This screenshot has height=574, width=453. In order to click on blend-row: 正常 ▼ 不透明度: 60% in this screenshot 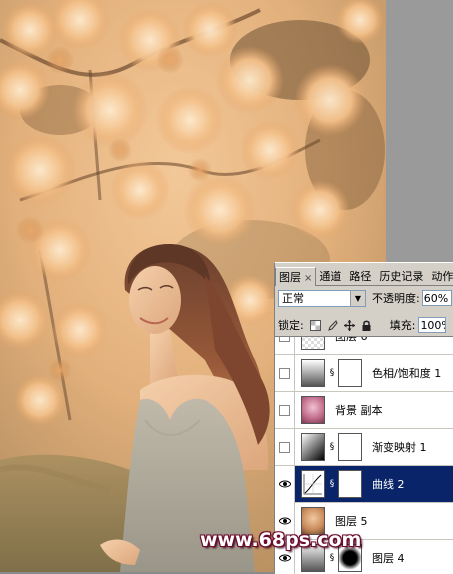, I will do `click(365, 298)`.